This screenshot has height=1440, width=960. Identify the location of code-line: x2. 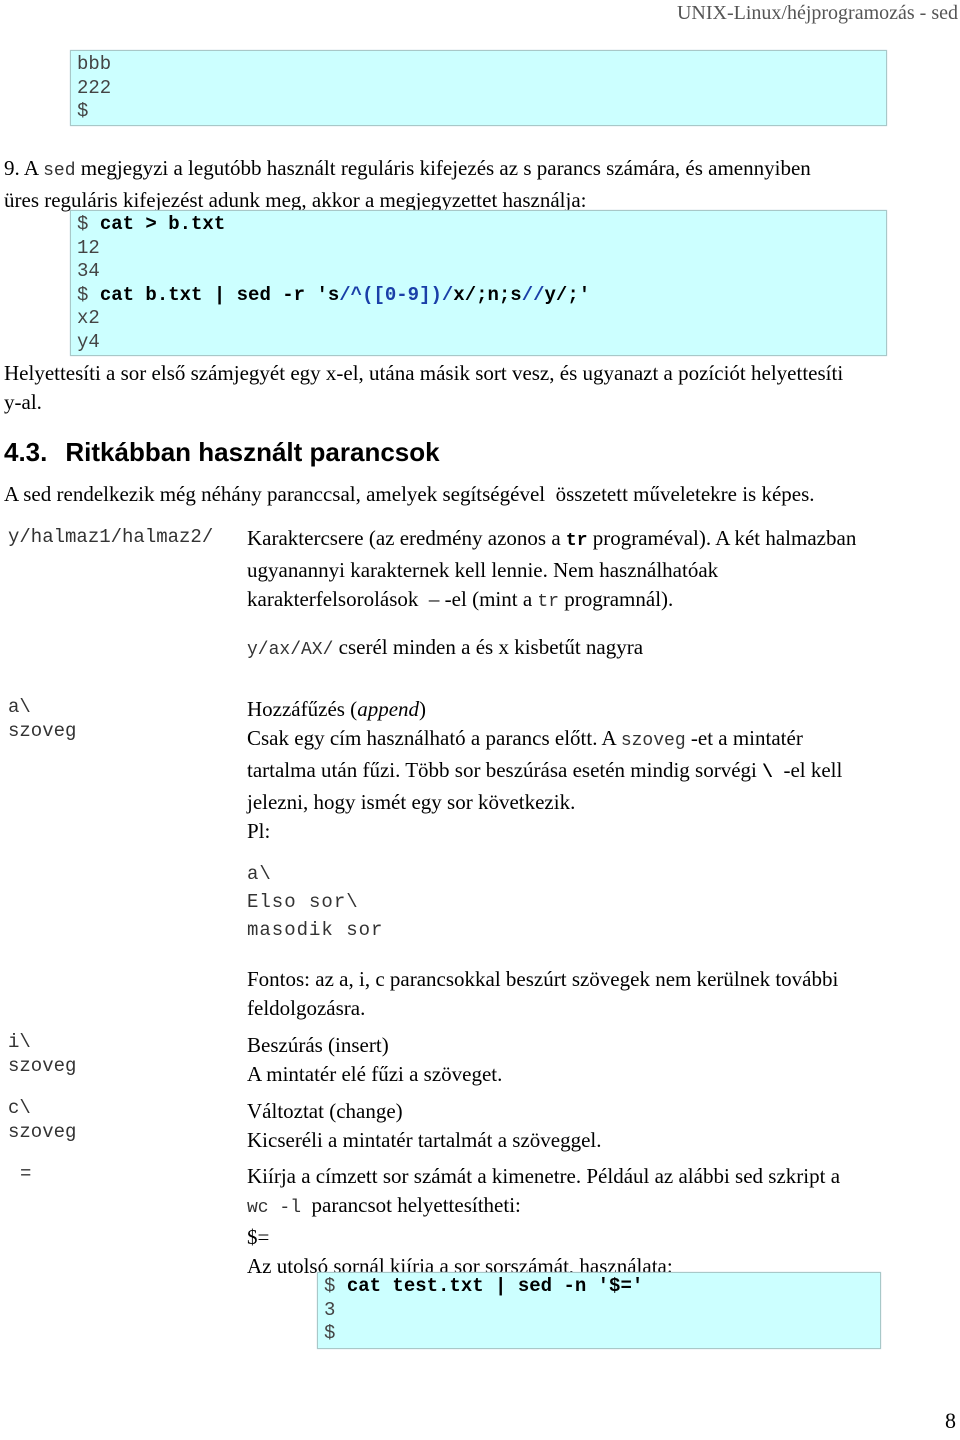
(88, 318).